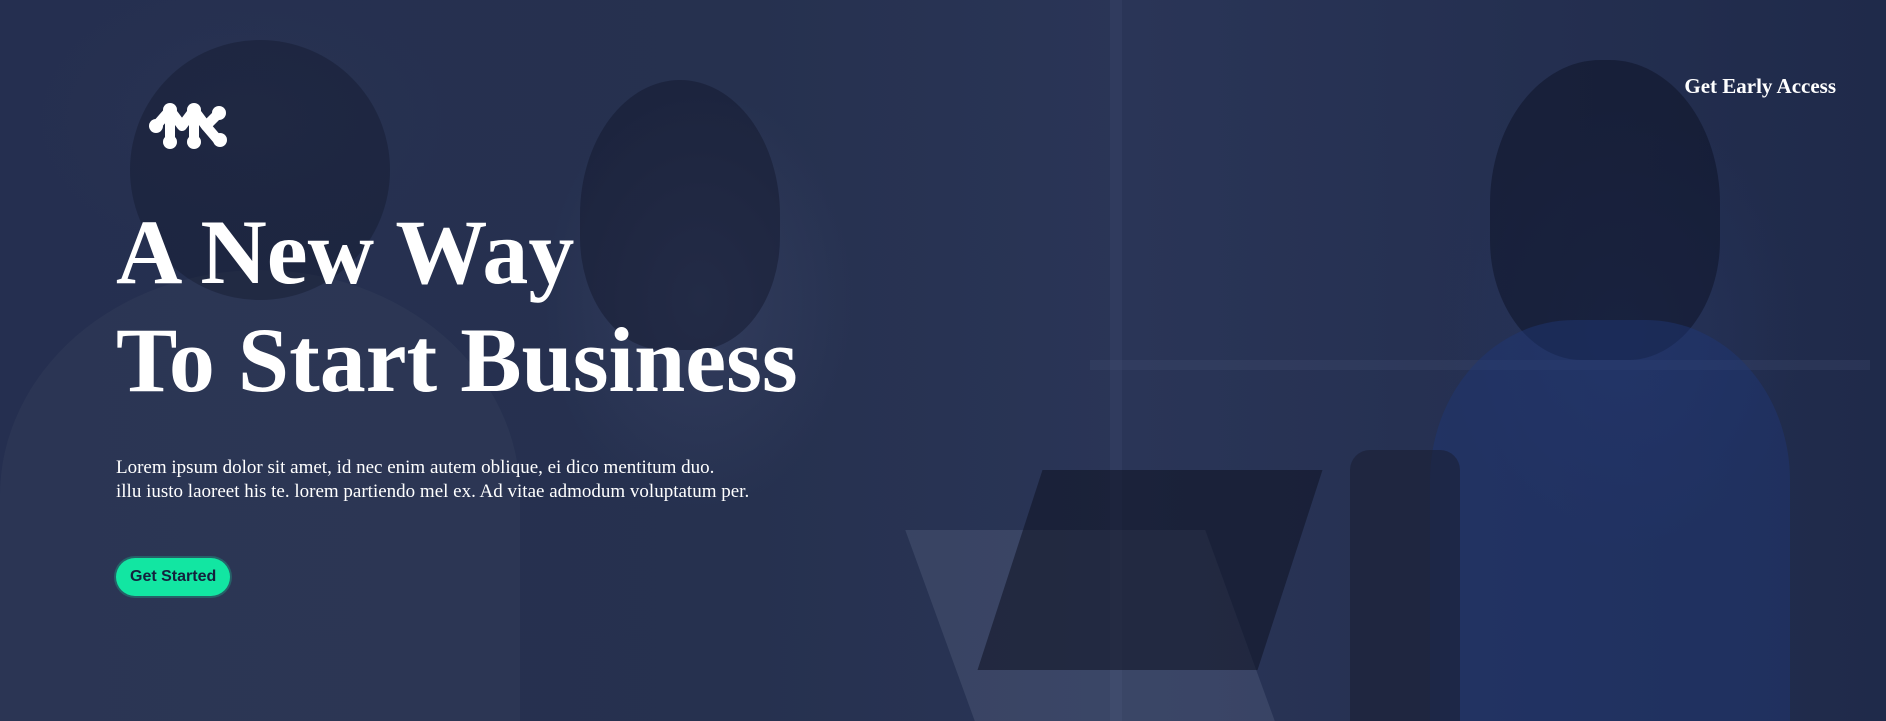  Describe the element at coordinates (457, 306) in the screenshot. I see `page-title: A New Way To Start Business` at that location.